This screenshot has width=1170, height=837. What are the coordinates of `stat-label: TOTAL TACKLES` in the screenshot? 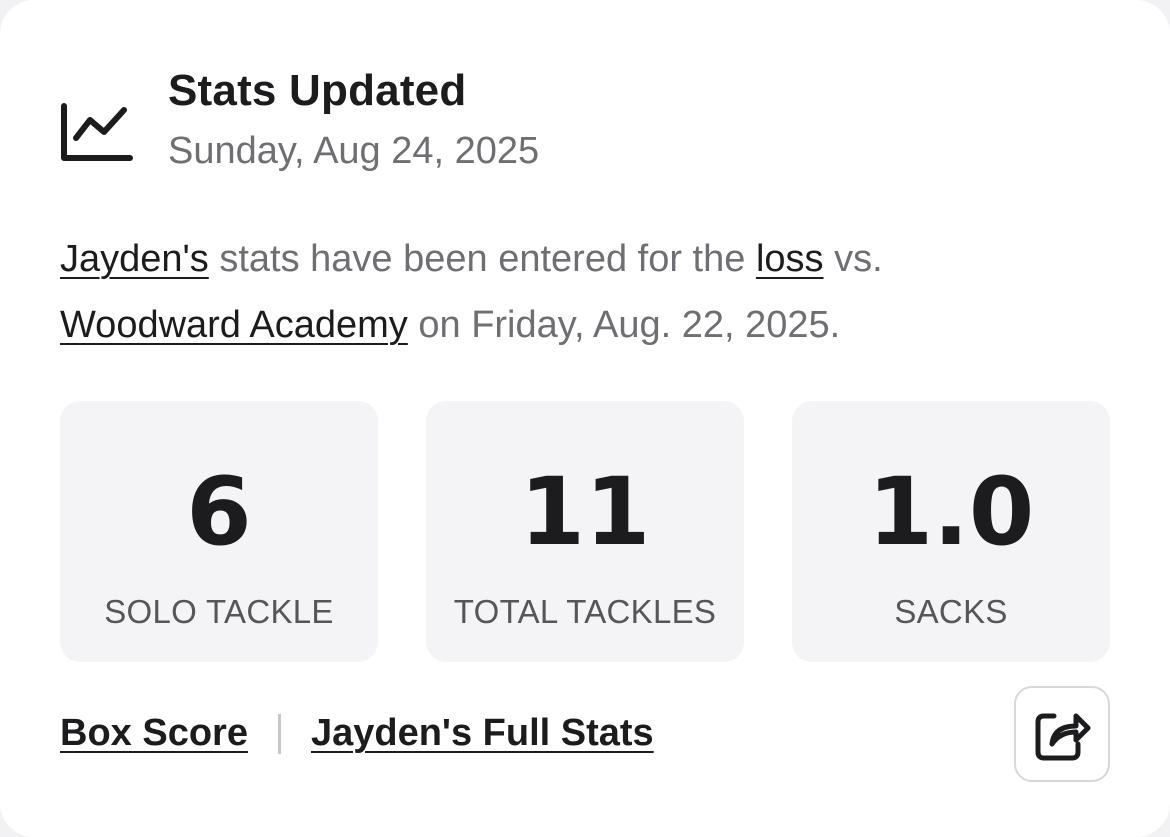 It's located at (585, 611).